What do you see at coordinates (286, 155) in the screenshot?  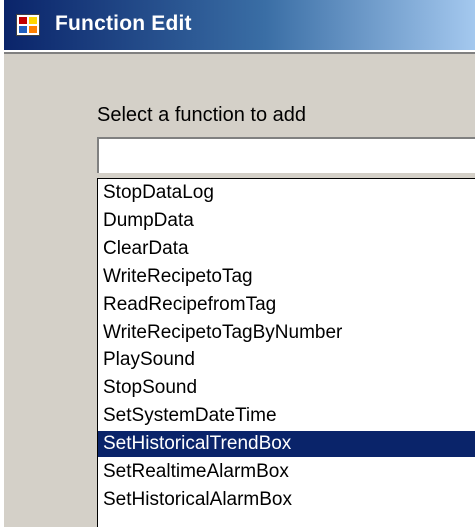 I see `function-search-field` at bounding box center [286, 155].